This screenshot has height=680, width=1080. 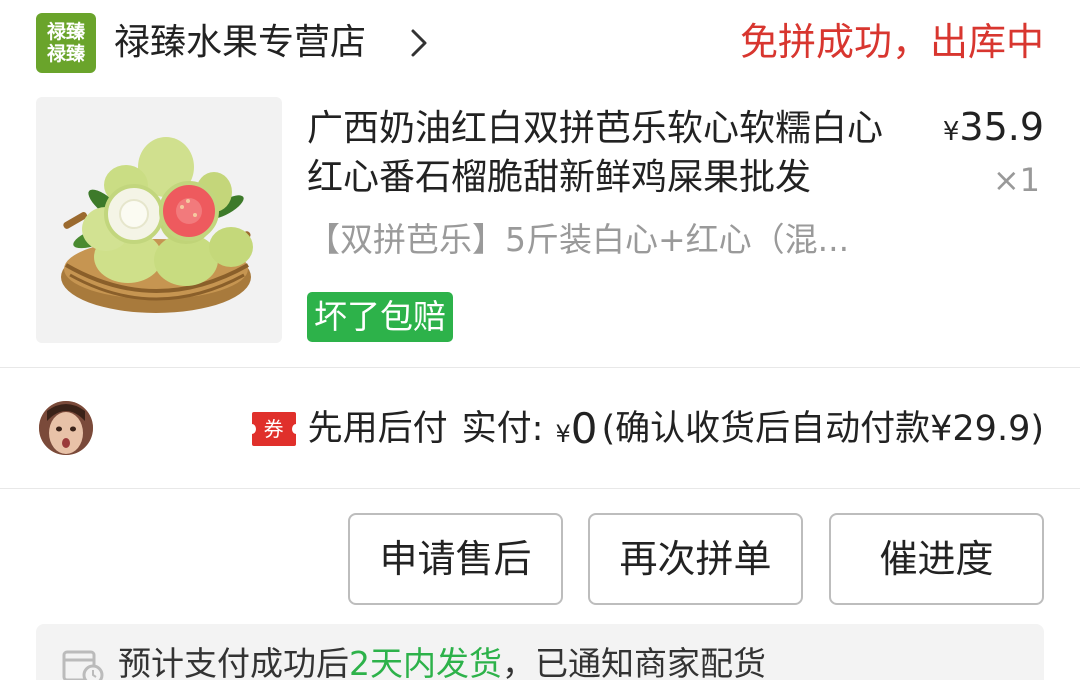 What do you see at coordinates (634, 662) in the screenshot?
I see `shipping-text-suffix: ，已通知商家配货` at bounding box center [634, 662].